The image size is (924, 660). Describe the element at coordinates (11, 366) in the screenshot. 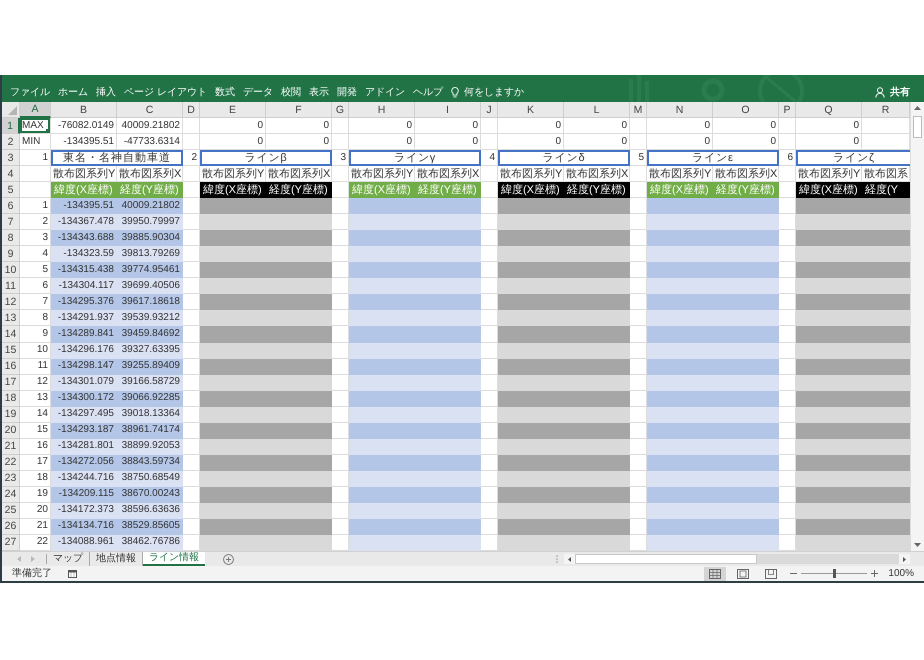

I see `row-header: 16` at that location.